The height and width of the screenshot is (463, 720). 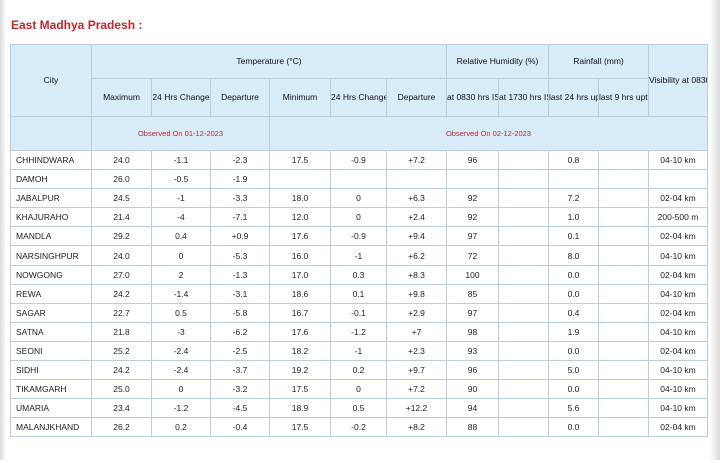 I want to click on rain-24hr-cell: 1.9, so click(x=573, y=331).